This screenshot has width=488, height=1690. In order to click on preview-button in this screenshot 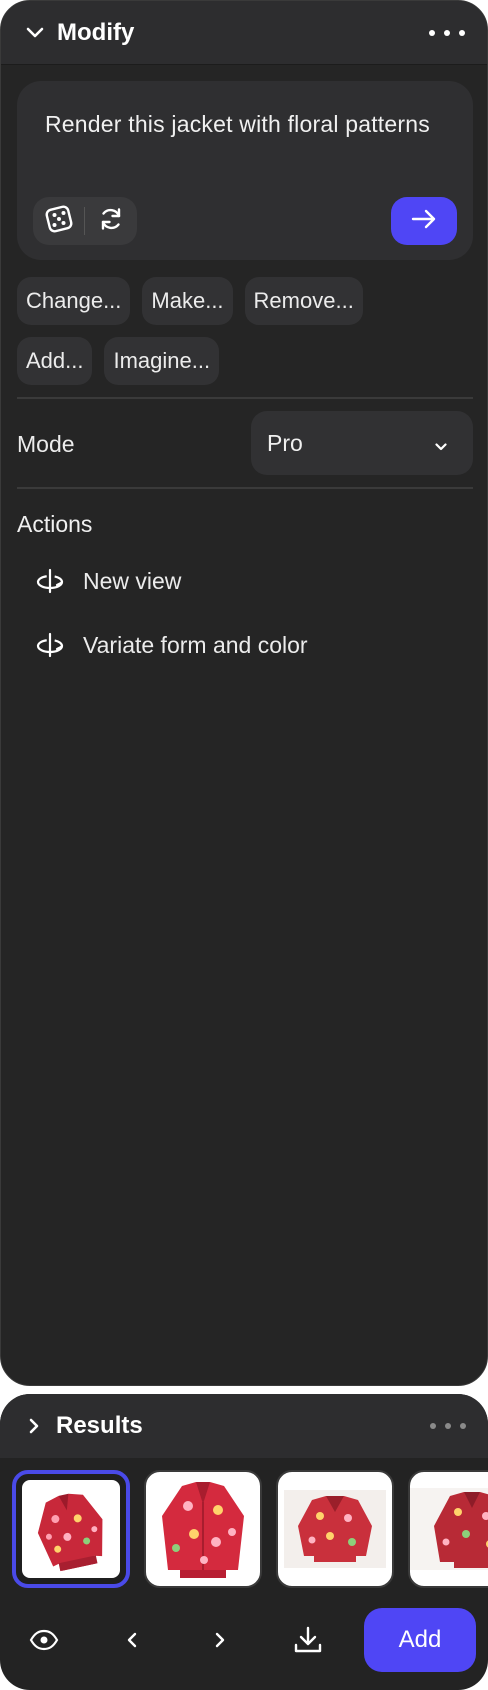, I will do `click(44, 1642)`.